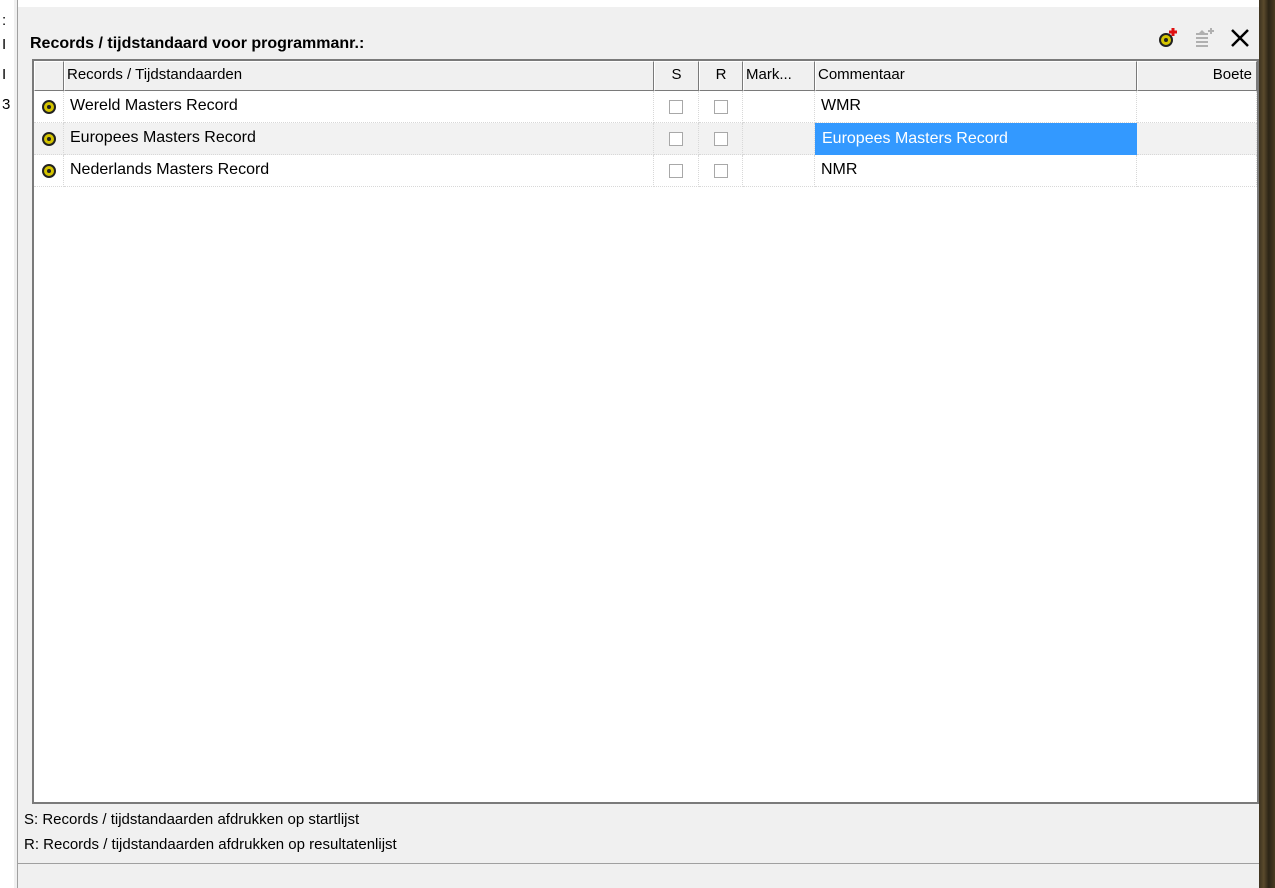 The height and width of the screenshot is (888, 1275). Describe the element at coordinates (359, 76) in the screenshot. I see `column-header-name: Records / Tijdstandaarden` at that location.